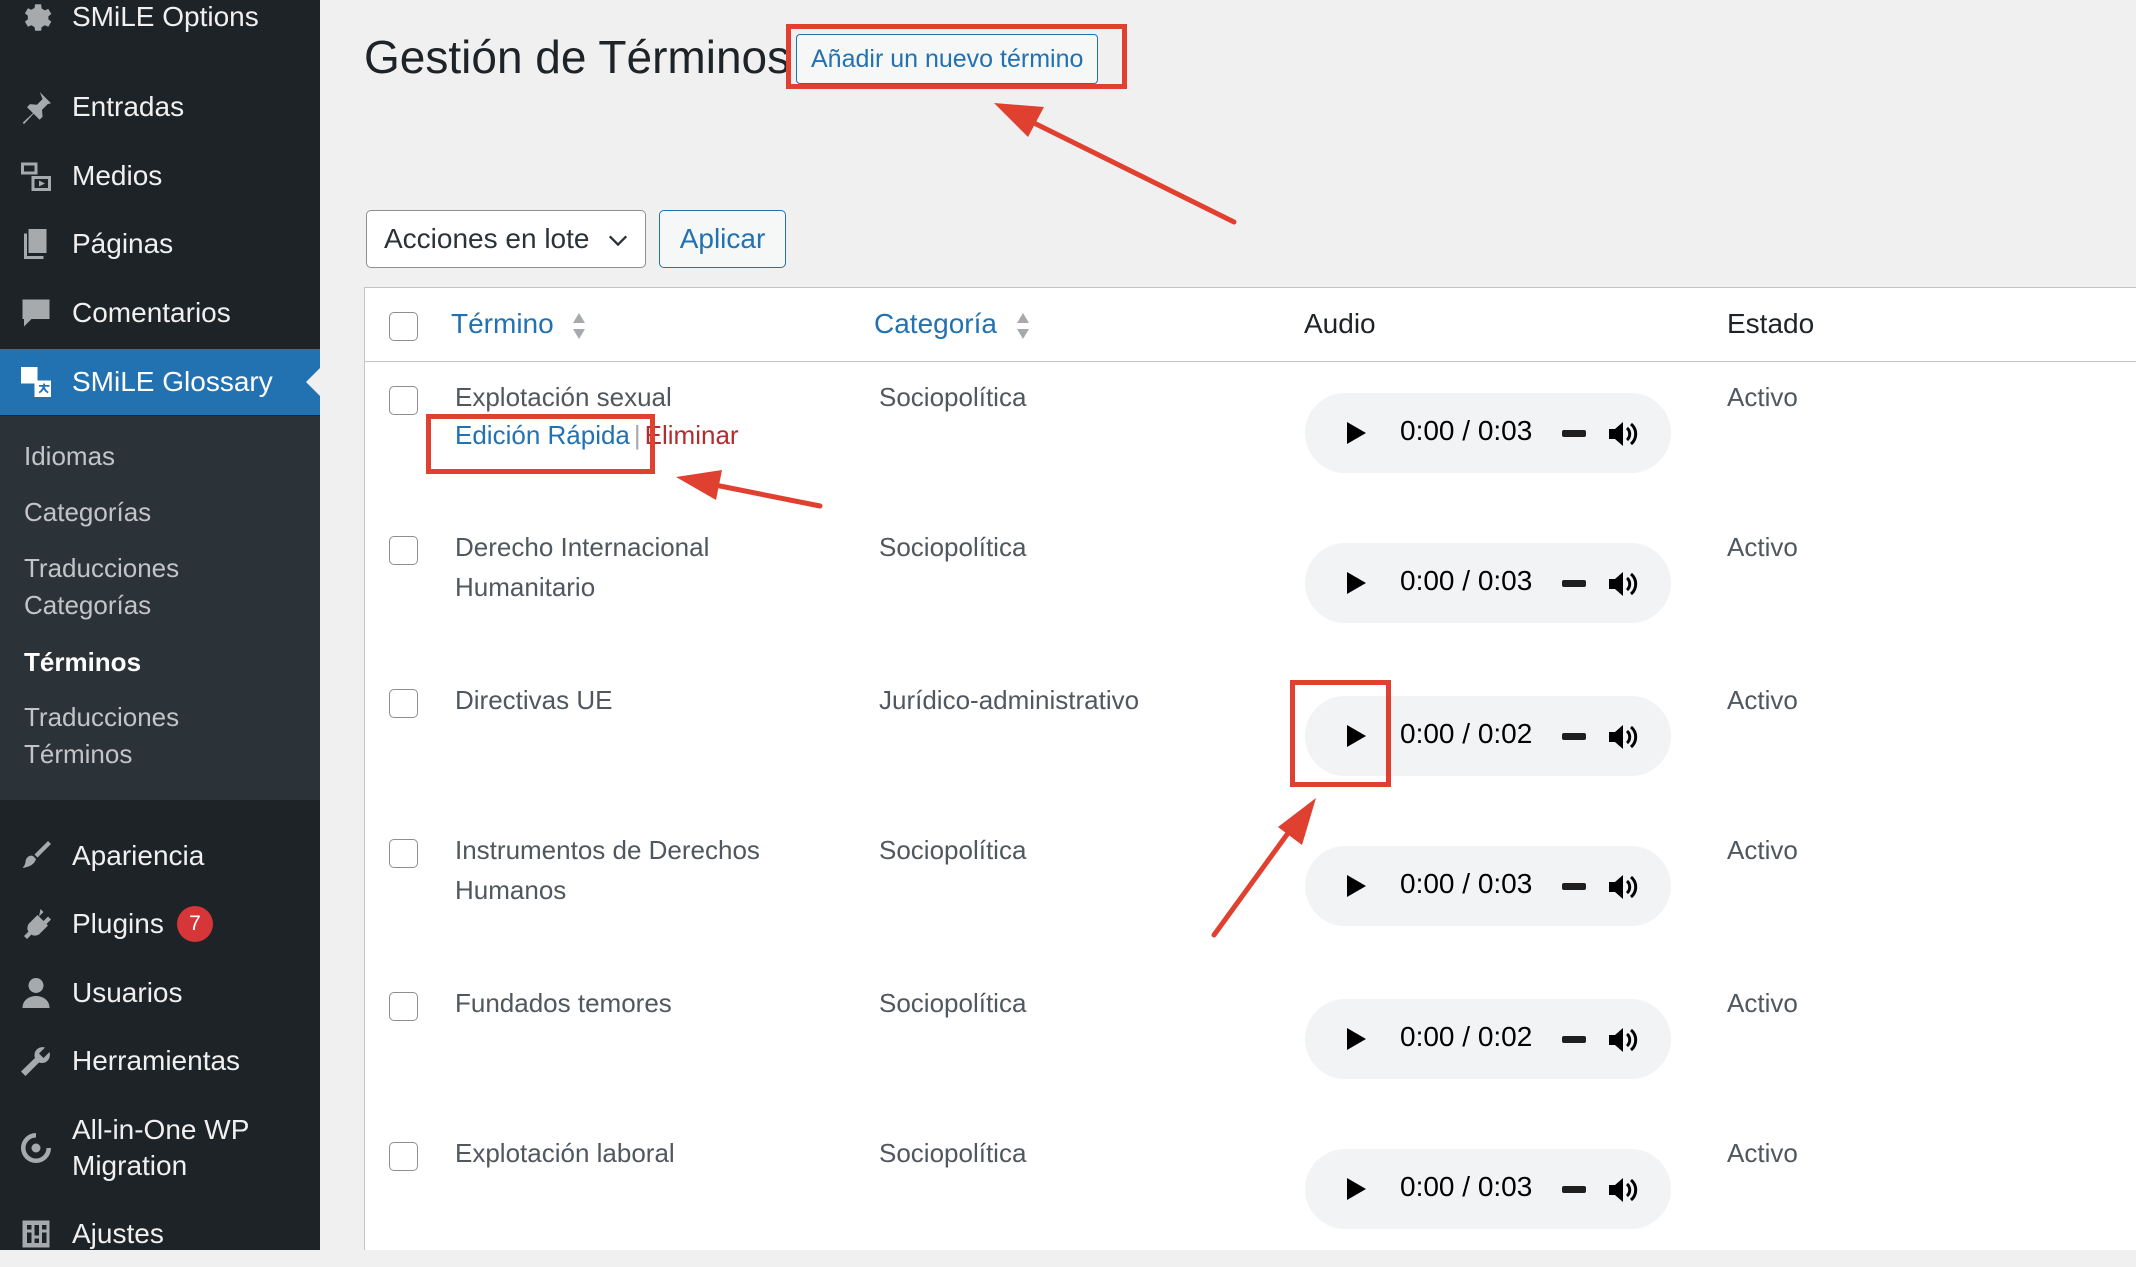  Describe the element at coordinates (82, 662) in the screenshot. I see `submenu-item-terminos: Términos` at that location.